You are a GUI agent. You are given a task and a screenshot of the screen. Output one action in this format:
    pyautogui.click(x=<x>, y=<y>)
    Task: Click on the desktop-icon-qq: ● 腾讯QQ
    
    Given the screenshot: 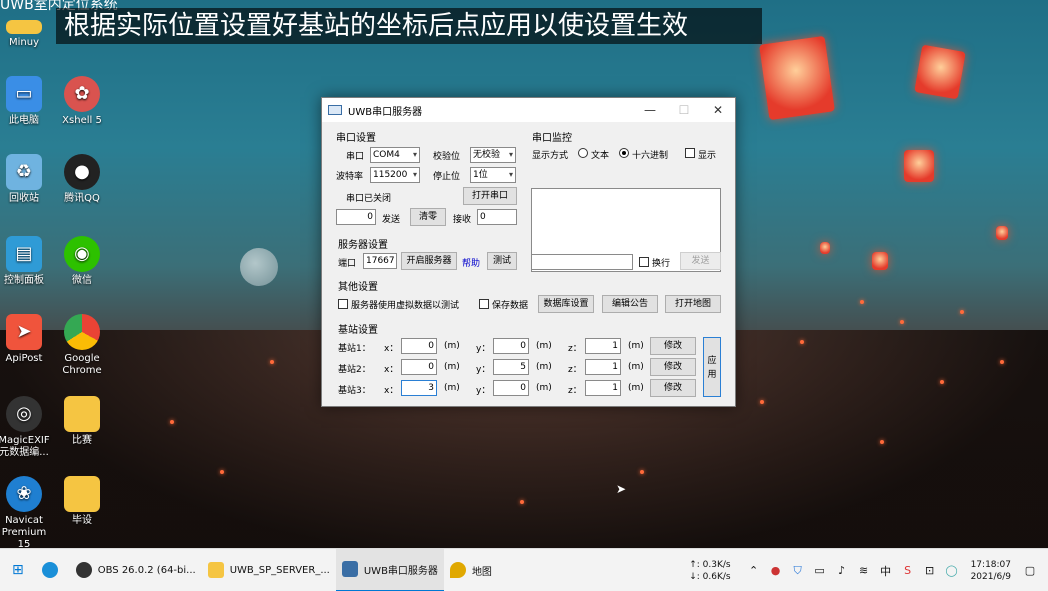 What is the action you would take?
    pyautogui.click(x=82, y=179)
    